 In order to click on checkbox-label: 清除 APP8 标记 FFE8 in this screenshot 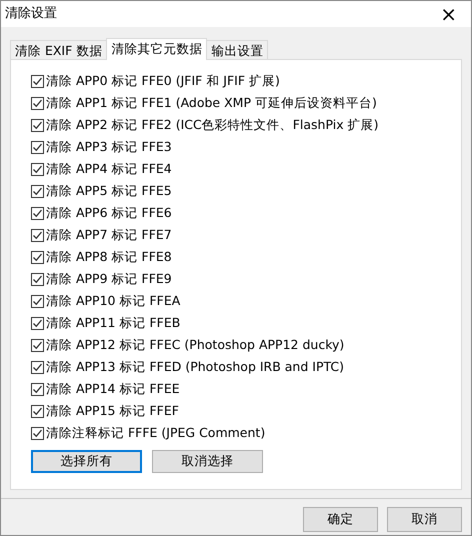, I will do `click(109, 257)`.